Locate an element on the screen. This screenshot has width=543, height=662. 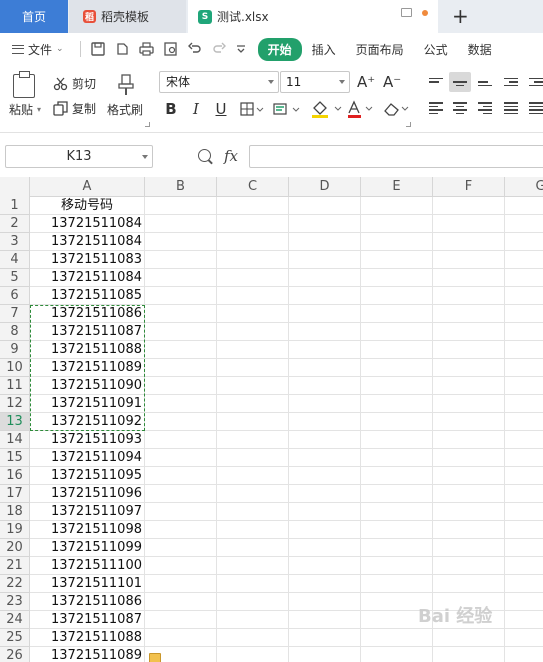
cell-a14: 13721511093 is located at coordinates (87, 440).